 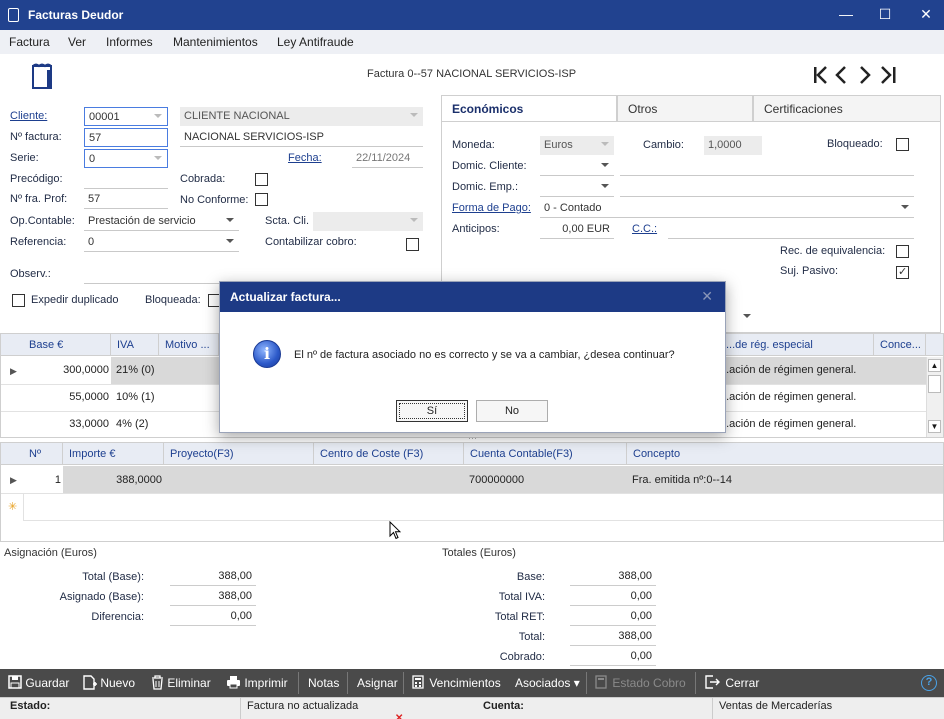 I want to click on menu-mantenimientos: Mantenimientos, so click(x=215, y=42).